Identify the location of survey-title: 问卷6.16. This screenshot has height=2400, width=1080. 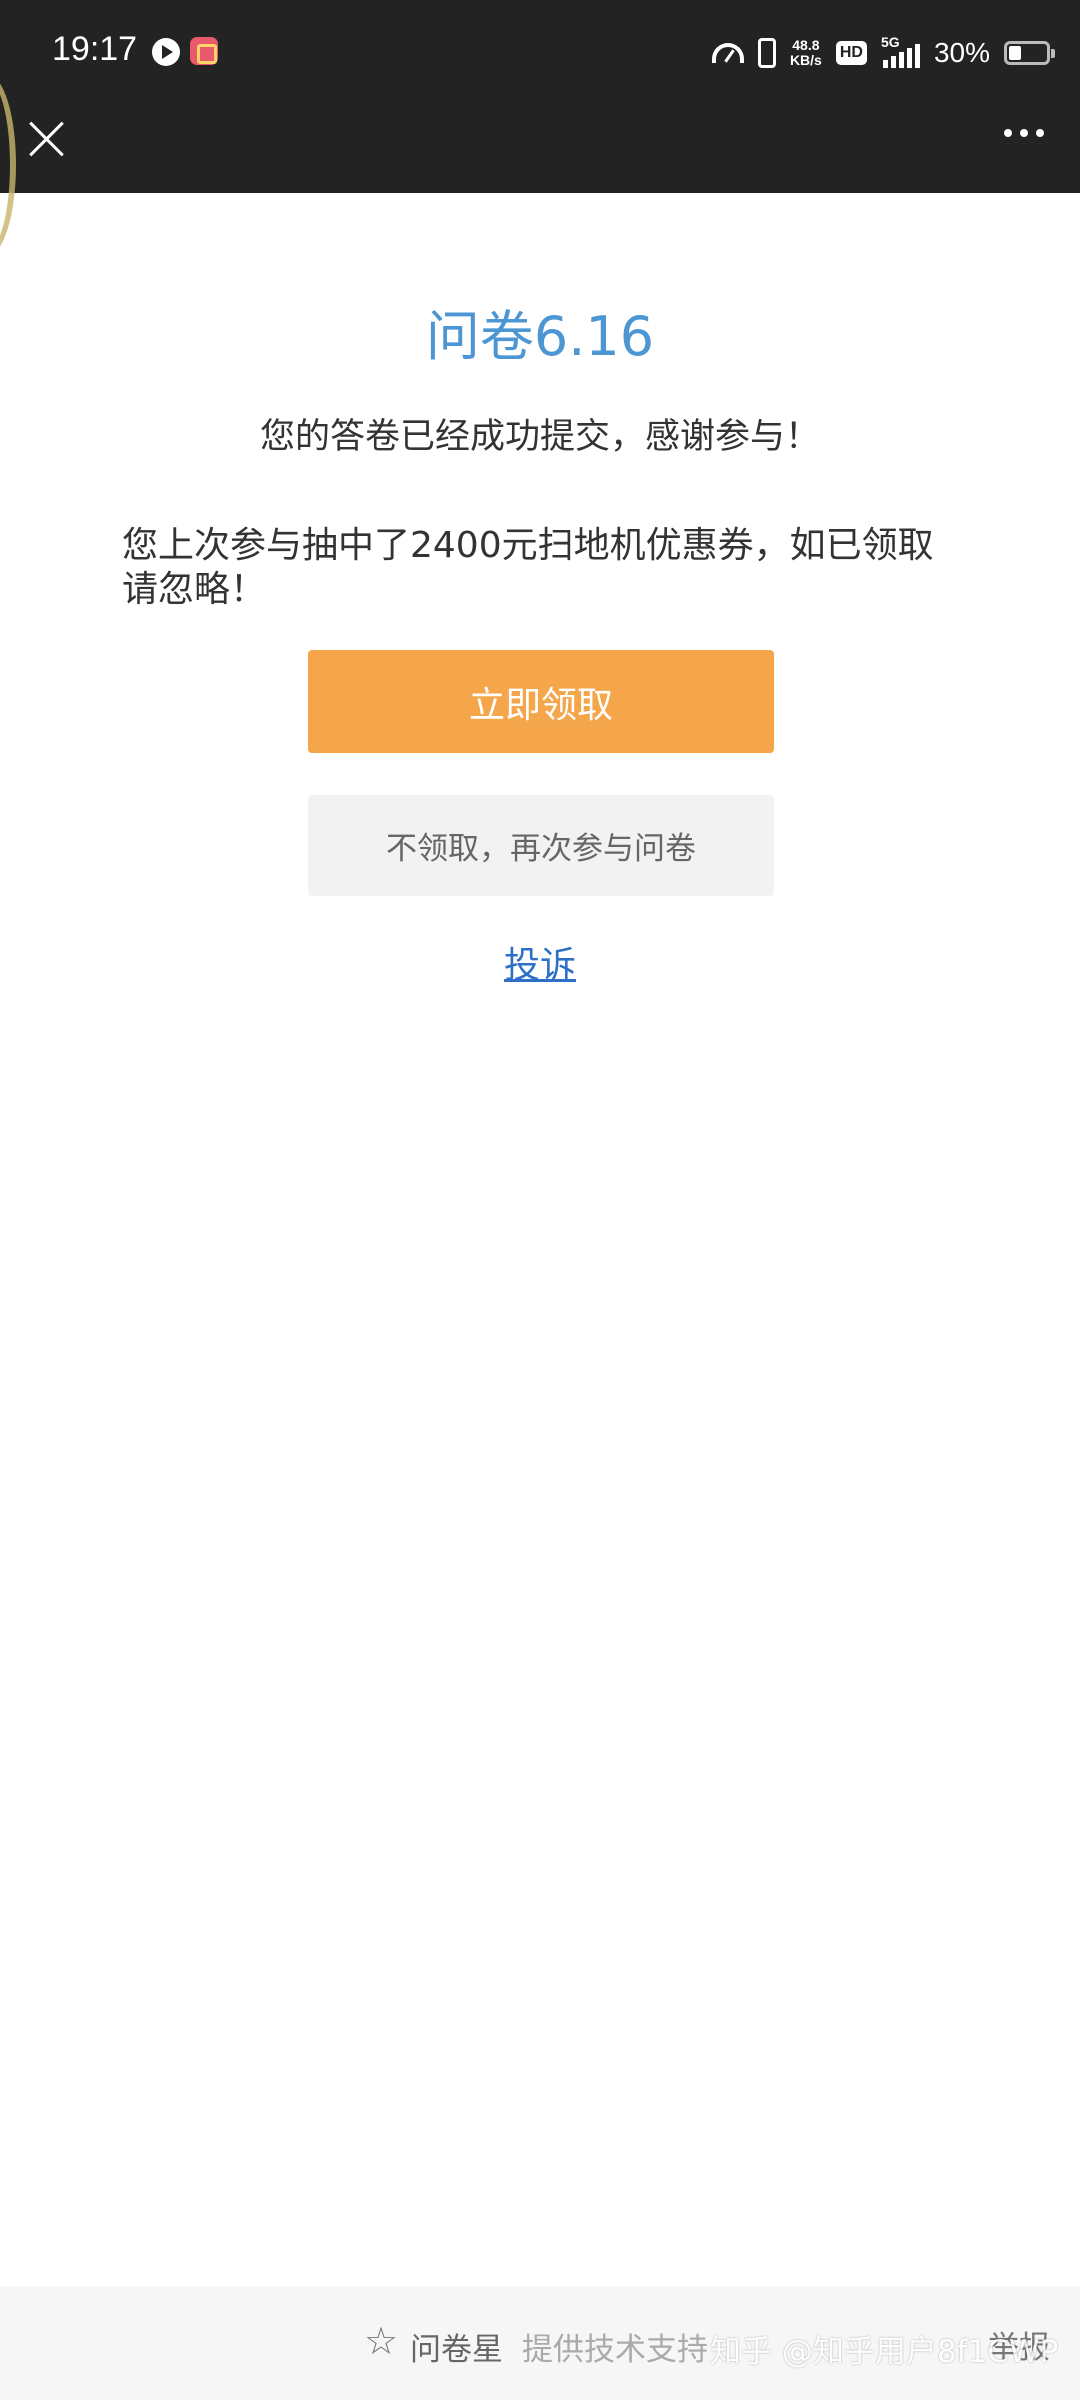
(540, 336).